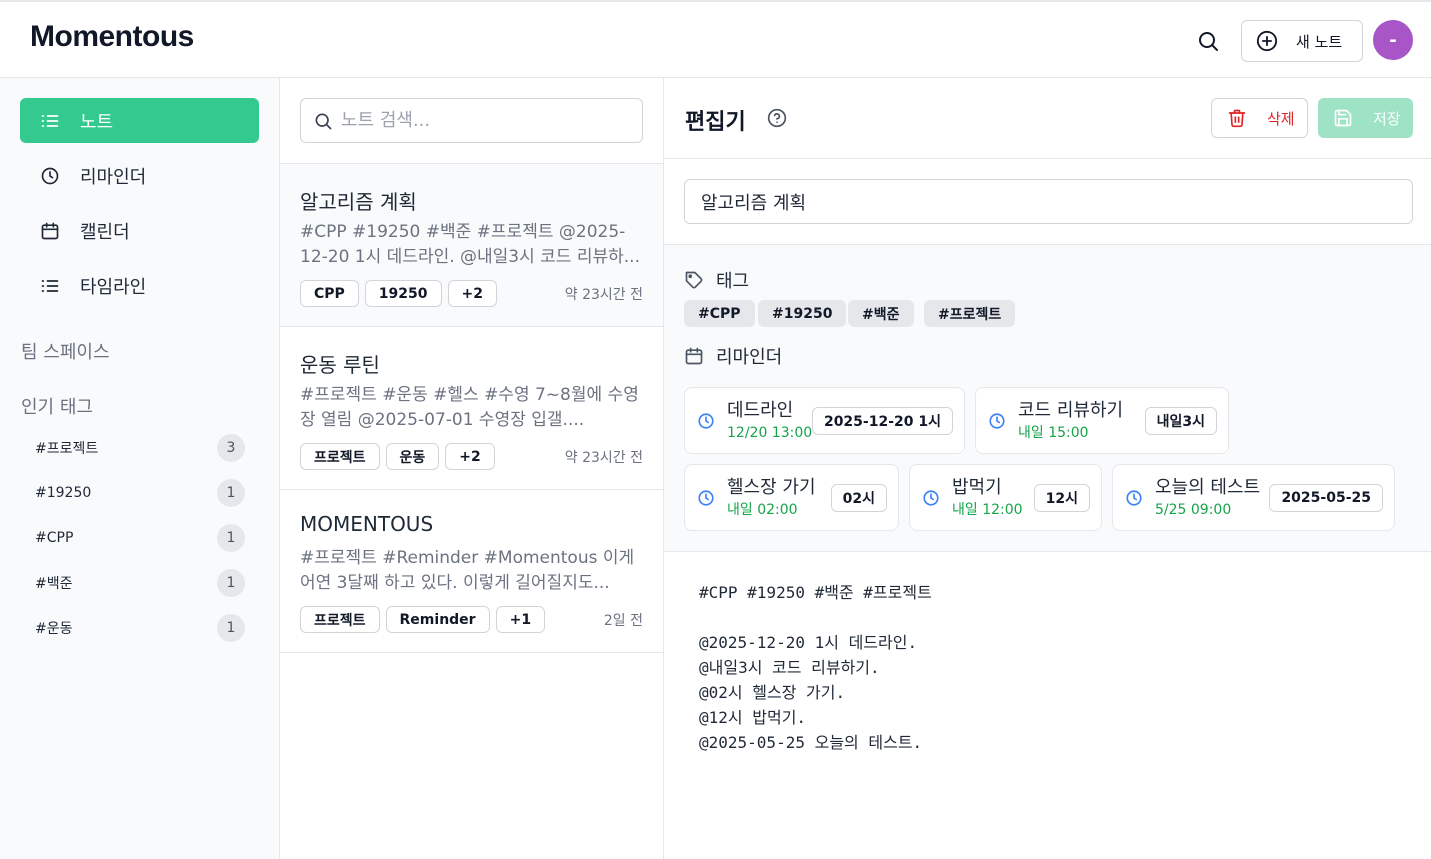 This screenshot has width=1431, height=859. I want to click on sidebar-item-reminders: 리마인더, so click(139, 175).